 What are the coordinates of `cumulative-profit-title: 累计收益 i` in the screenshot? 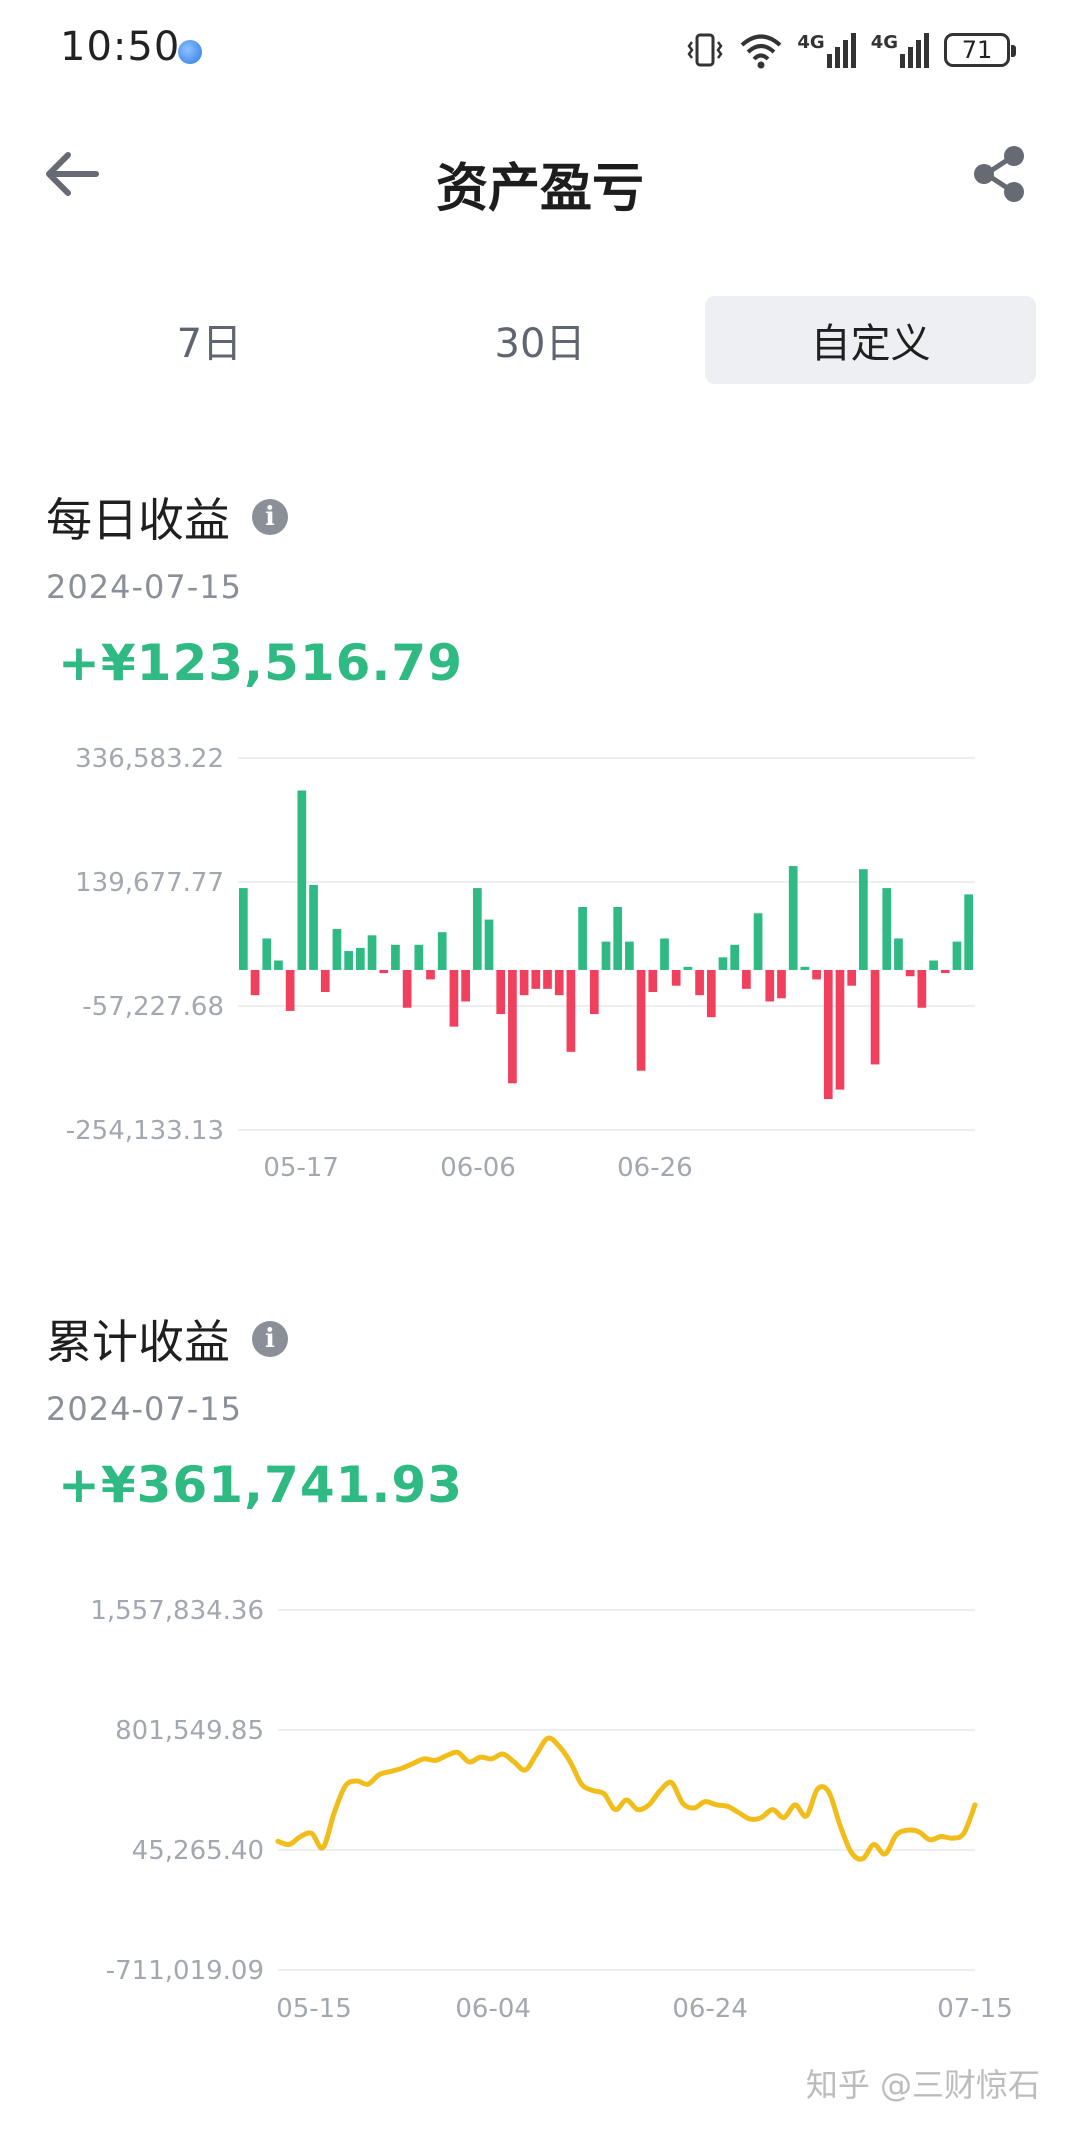 It's located at (167, 1339).